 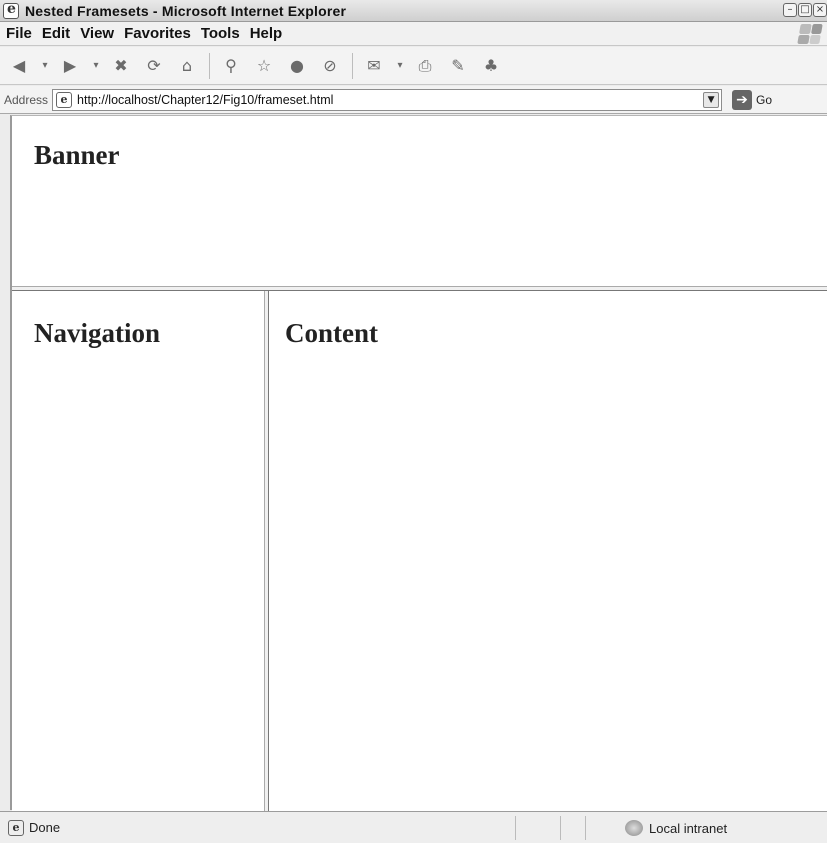 What do you see at coordinates (400, 66) in the screenshot?
I see `mail-dropdown-icon: ▾` at bounding box center [400, 66].